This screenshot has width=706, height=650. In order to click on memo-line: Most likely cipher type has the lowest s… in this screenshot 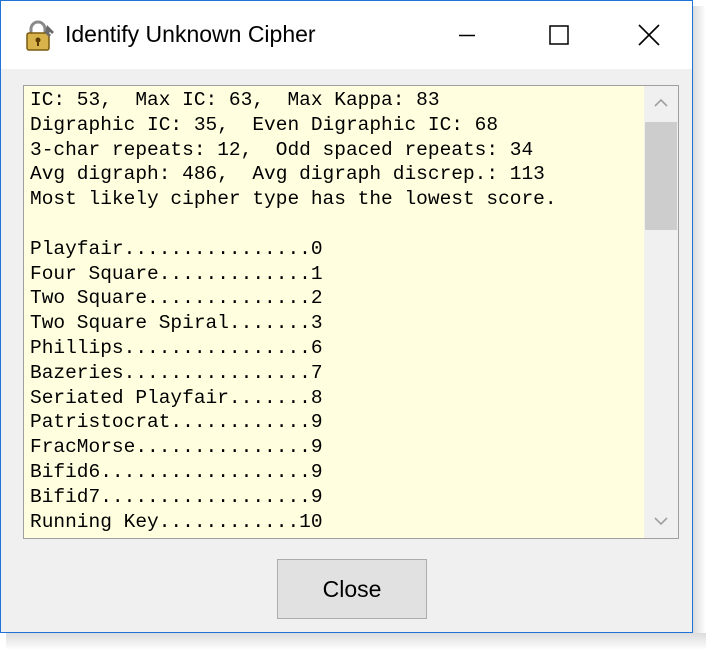, I will do `click(293, 199)`.